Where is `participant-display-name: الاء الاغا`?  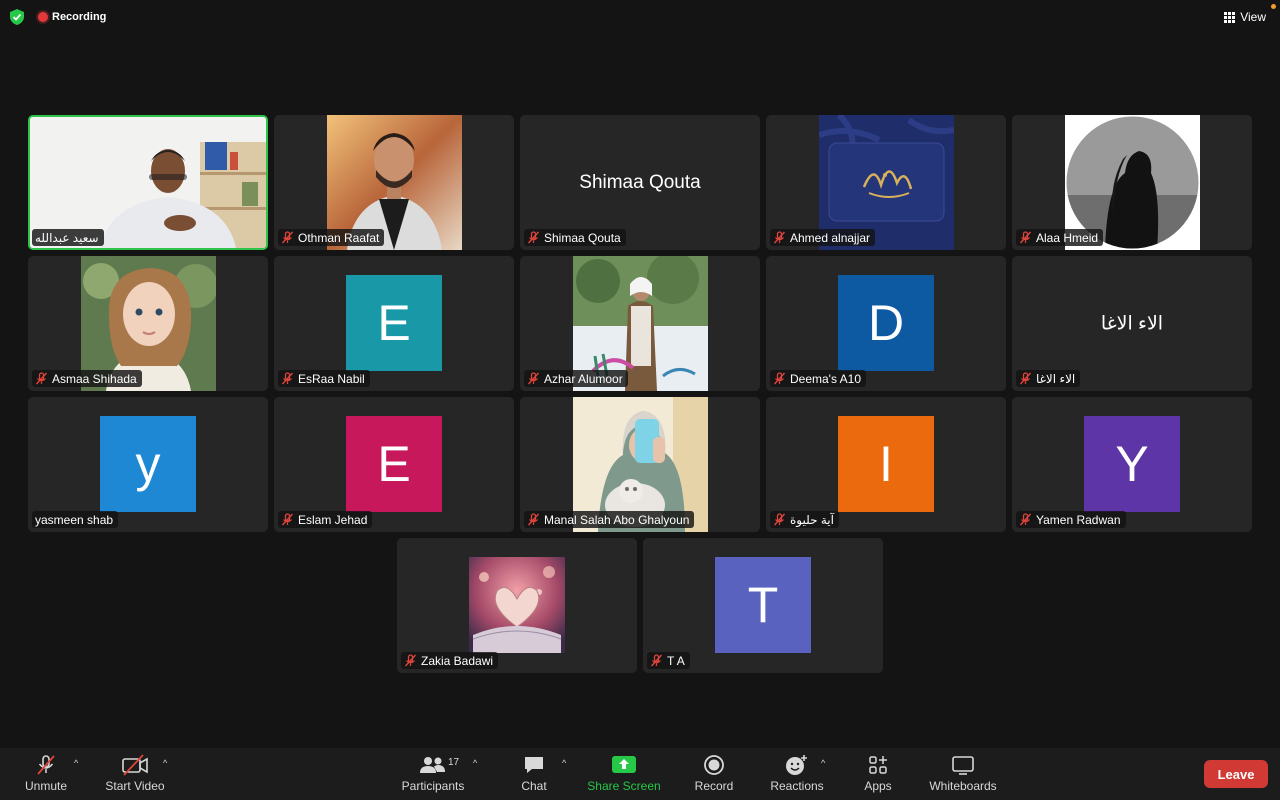 participant-display-name: الاء الاغا is located at coordinates (1132, 323).